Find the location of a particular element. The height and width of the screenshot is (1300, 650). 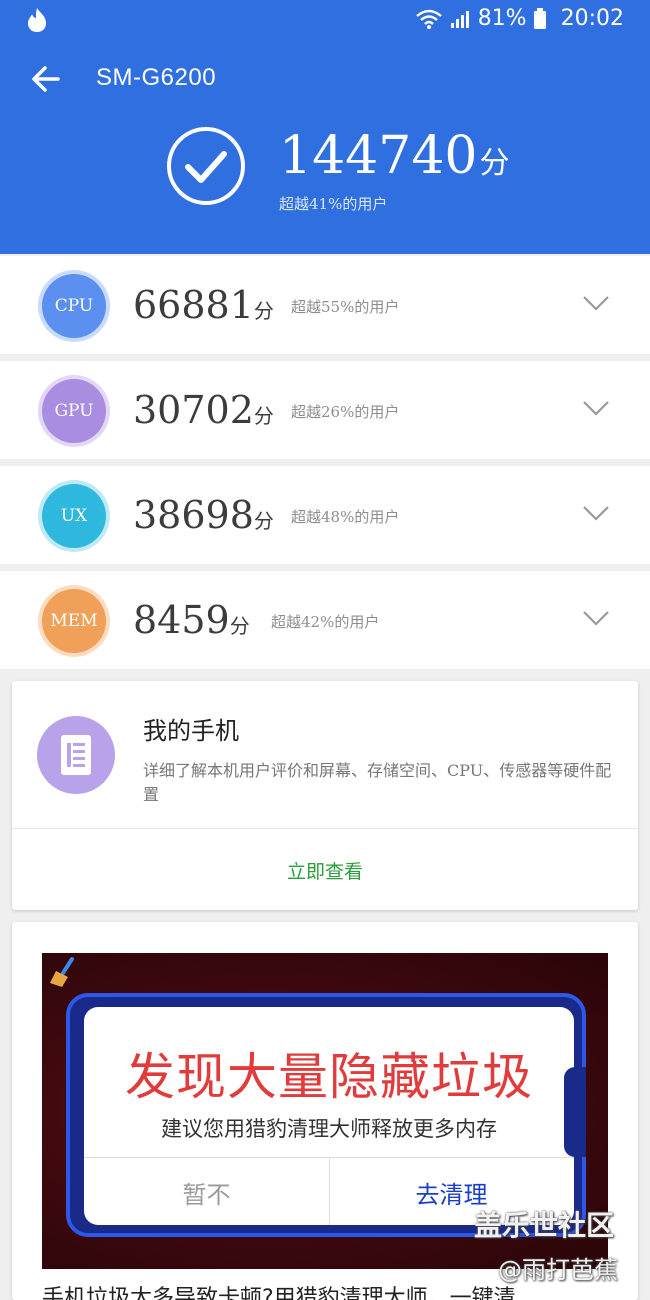

flame-icon is located at coordinates (37, 20).